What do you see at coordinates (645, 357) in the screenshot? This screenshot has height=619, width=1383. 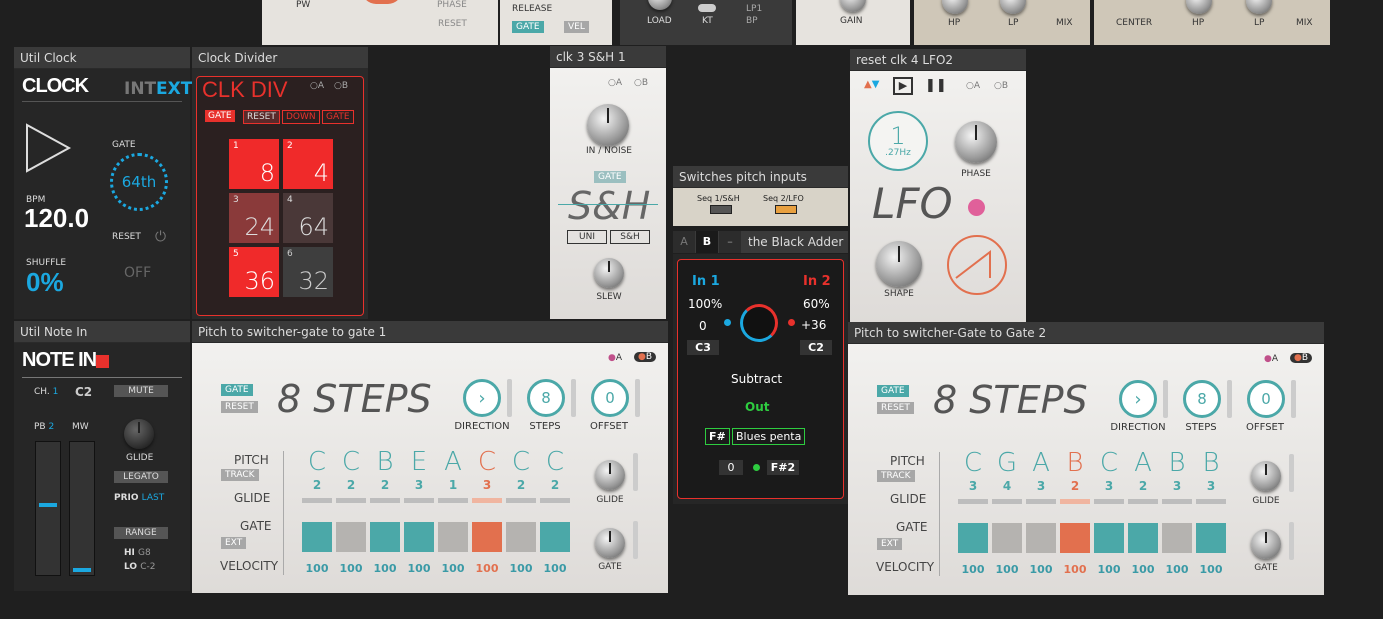 I see `seq1-b: ●B` at bounding box center [645, 357].